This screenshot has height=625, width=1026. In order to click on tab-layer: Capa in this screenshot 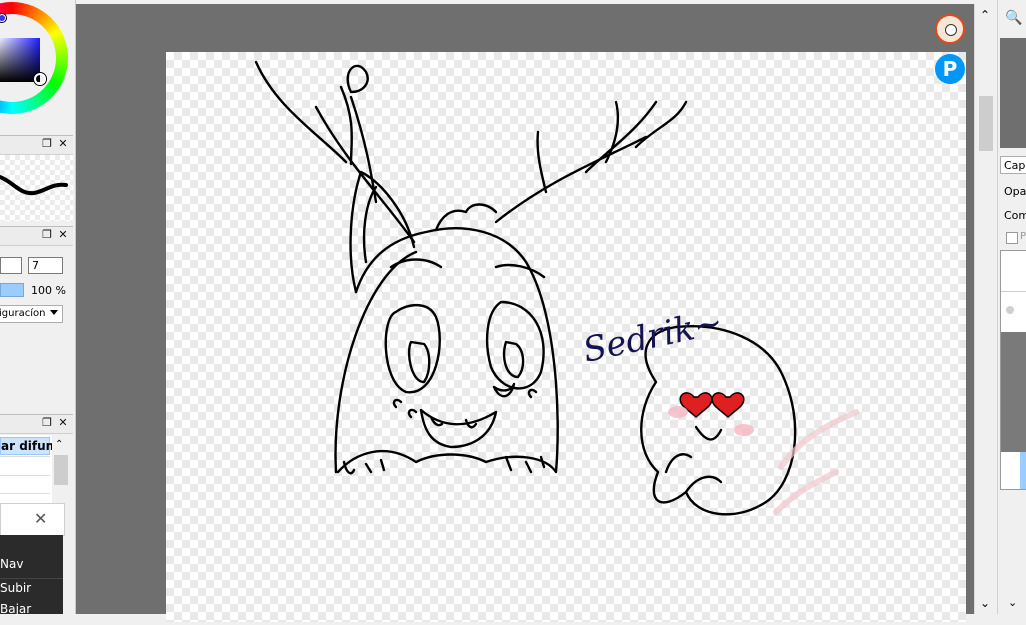, I will do `click(1013, 165)`.